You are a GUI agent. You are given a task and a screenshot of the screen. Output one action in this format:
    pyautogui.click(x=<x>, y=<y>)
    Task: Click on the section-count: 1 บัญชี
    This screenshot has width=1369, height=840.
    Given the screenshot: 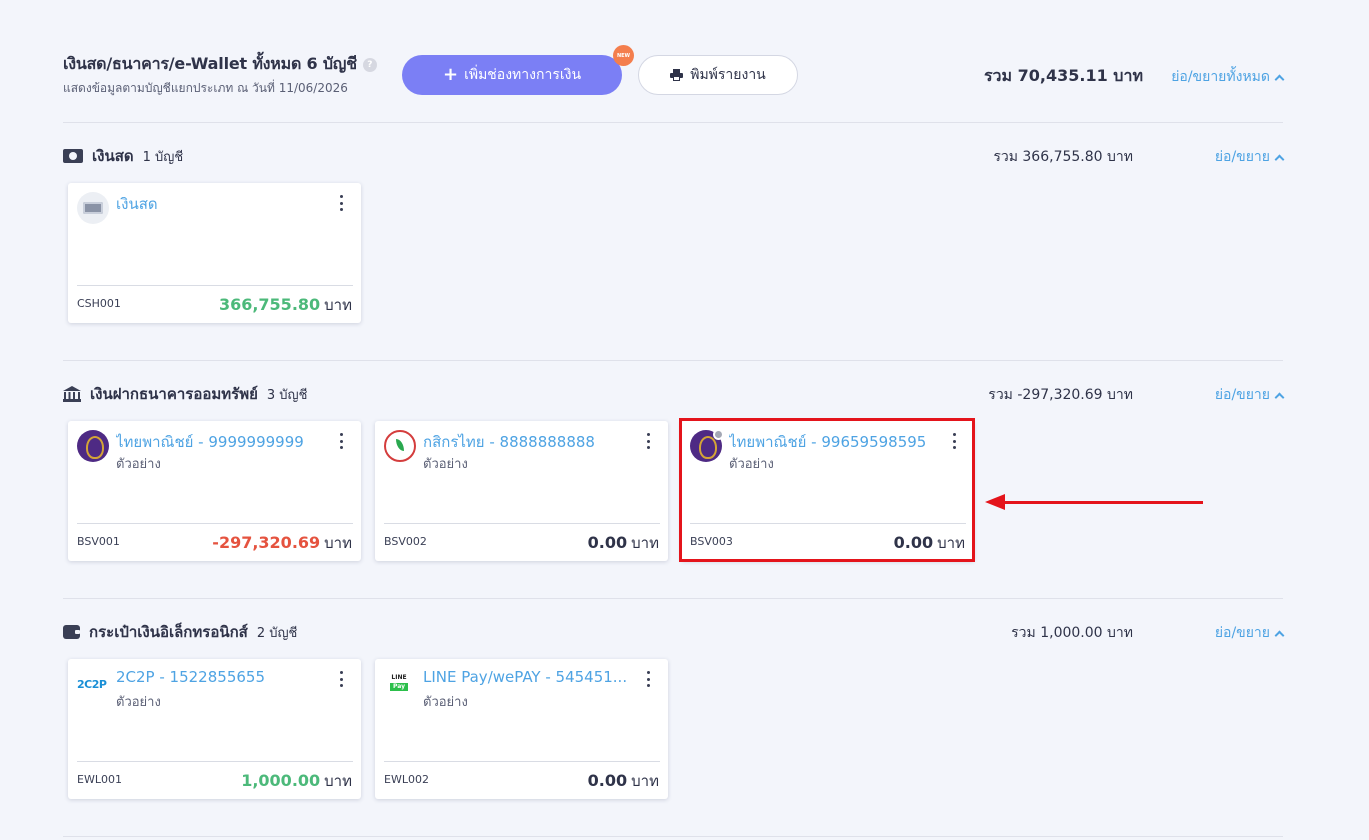 What is the action you would take?
    pyautogui.click(x=163, y=157)
    